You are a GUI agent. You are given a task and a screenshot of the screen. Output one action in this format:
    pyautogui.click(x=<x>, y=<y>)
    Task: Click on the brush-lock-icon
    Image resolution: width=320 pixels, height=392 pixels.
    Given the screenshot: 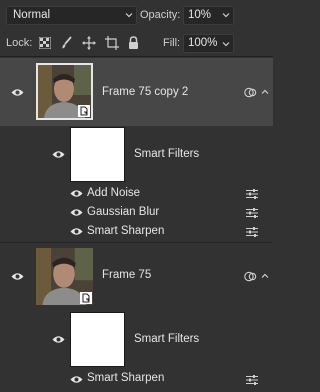 What is the action you would take?
    pyautogui.click(x=67, y=43)
    